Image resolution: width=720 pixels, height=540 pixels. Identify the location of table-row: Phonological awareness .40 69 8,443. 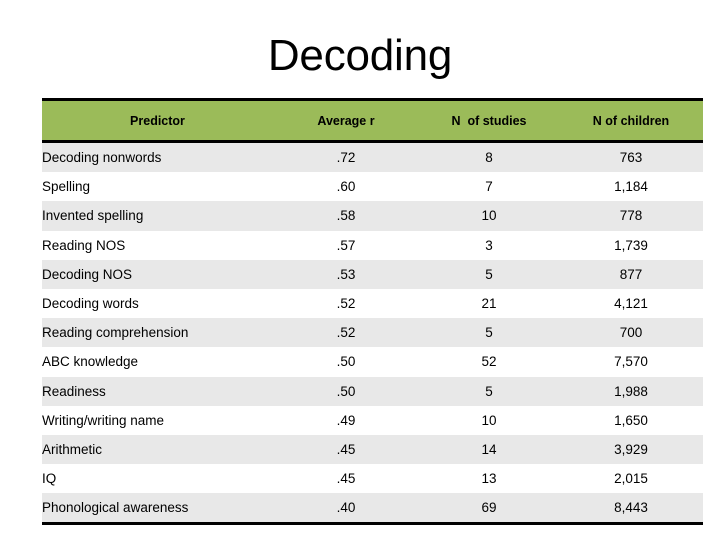
(372, 509).